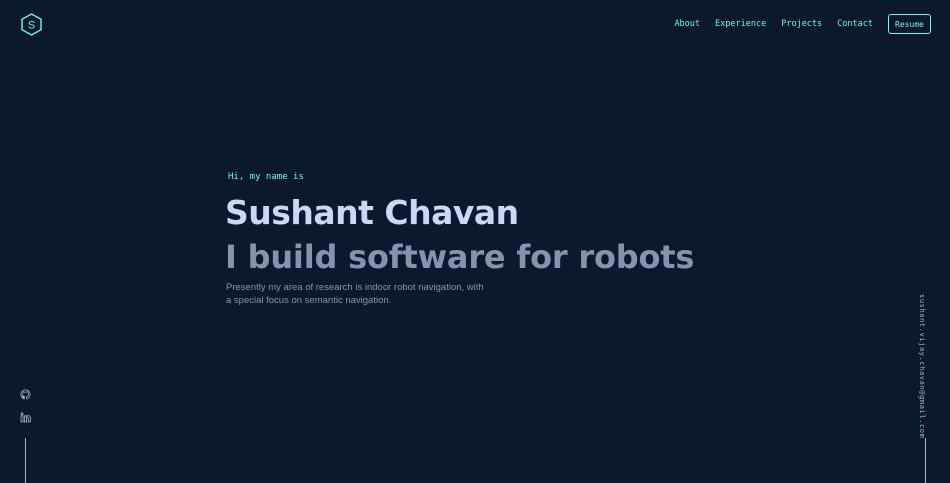 Image resolution: width=950 pixels, height=483 pixels. What do you see at coordinates (925, 460) in the screenshot?
I see `right-divider-line` at bounding box center [925, 460].